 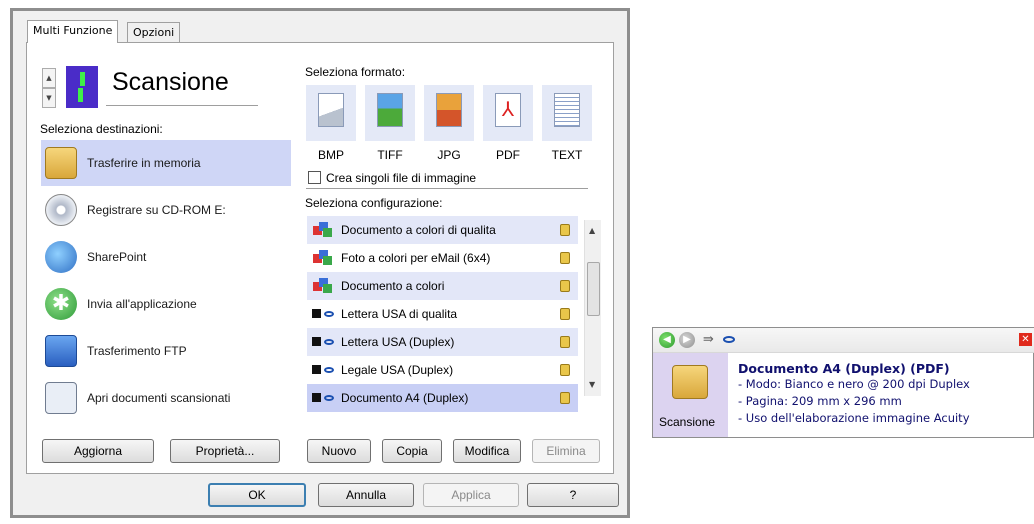 I want to click on forward-arrow-icon: ▶, so click(x=687, y=340).